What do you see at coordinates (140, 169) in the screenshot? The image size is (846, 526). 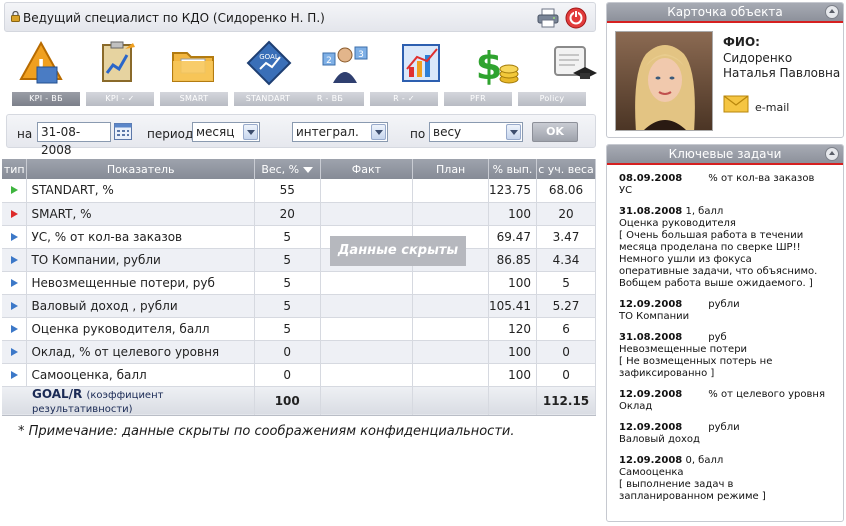 I see `col-name-header: Показатель` at bounding box center [140, 169].